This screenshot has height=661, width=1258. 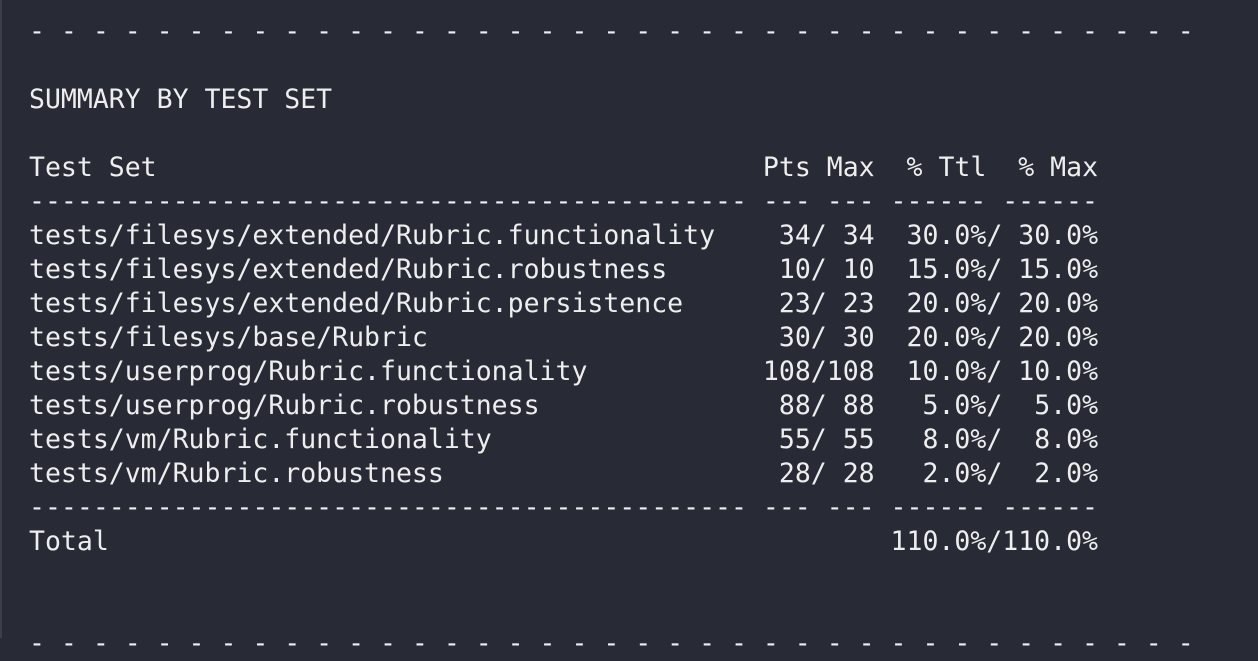 What do you see at coordinates (181, 99) in the screenshot?
I see `summary-title: SUMMARY BY TEST SET` at bounding box center [181, 99].